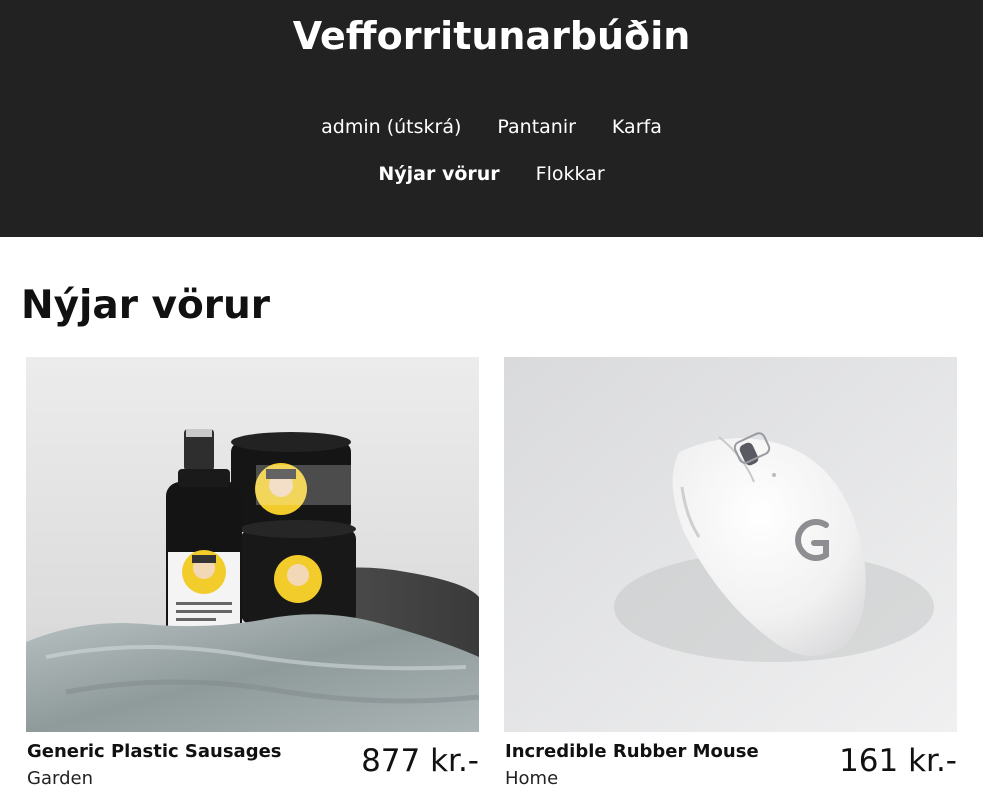  Describe the element at coordinates (570, 174) in the screenshot. I see `nav-categories: Flokkar` at that location.